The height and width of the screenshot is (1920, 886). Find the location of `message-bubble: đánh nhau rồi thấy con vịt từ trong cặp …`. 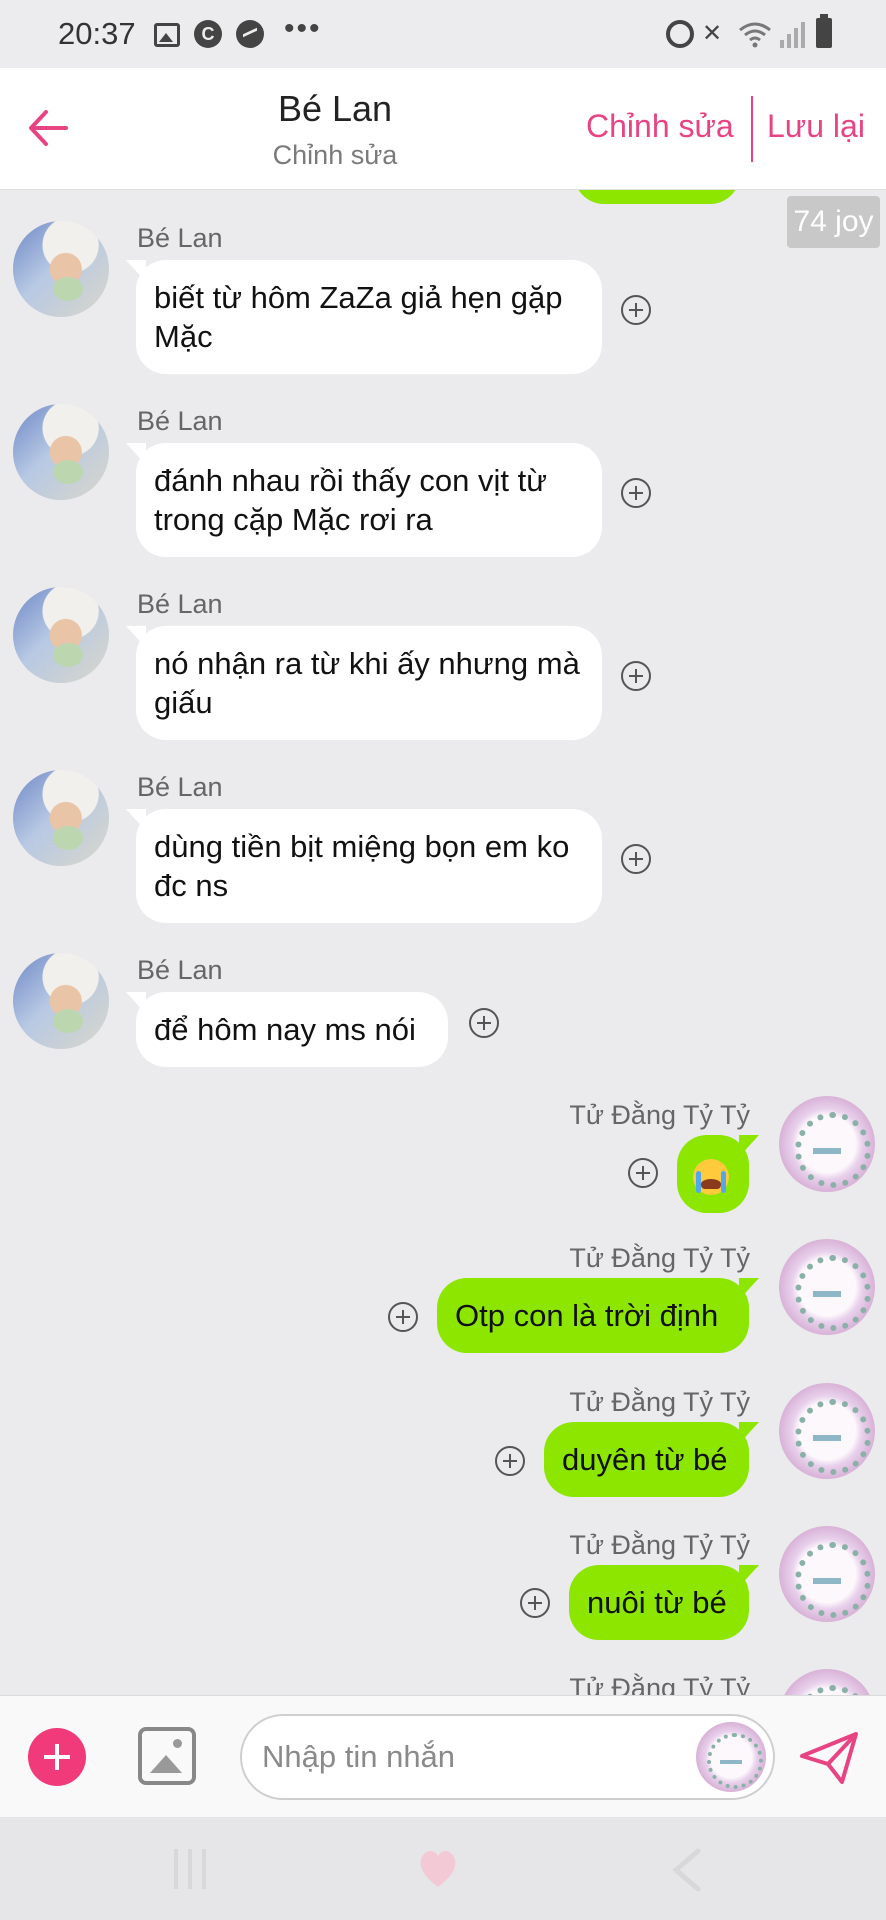

message-bubble: đánh nhau rồi thấy con vịt từ trong cặp … is located at coordinates (364, 500).